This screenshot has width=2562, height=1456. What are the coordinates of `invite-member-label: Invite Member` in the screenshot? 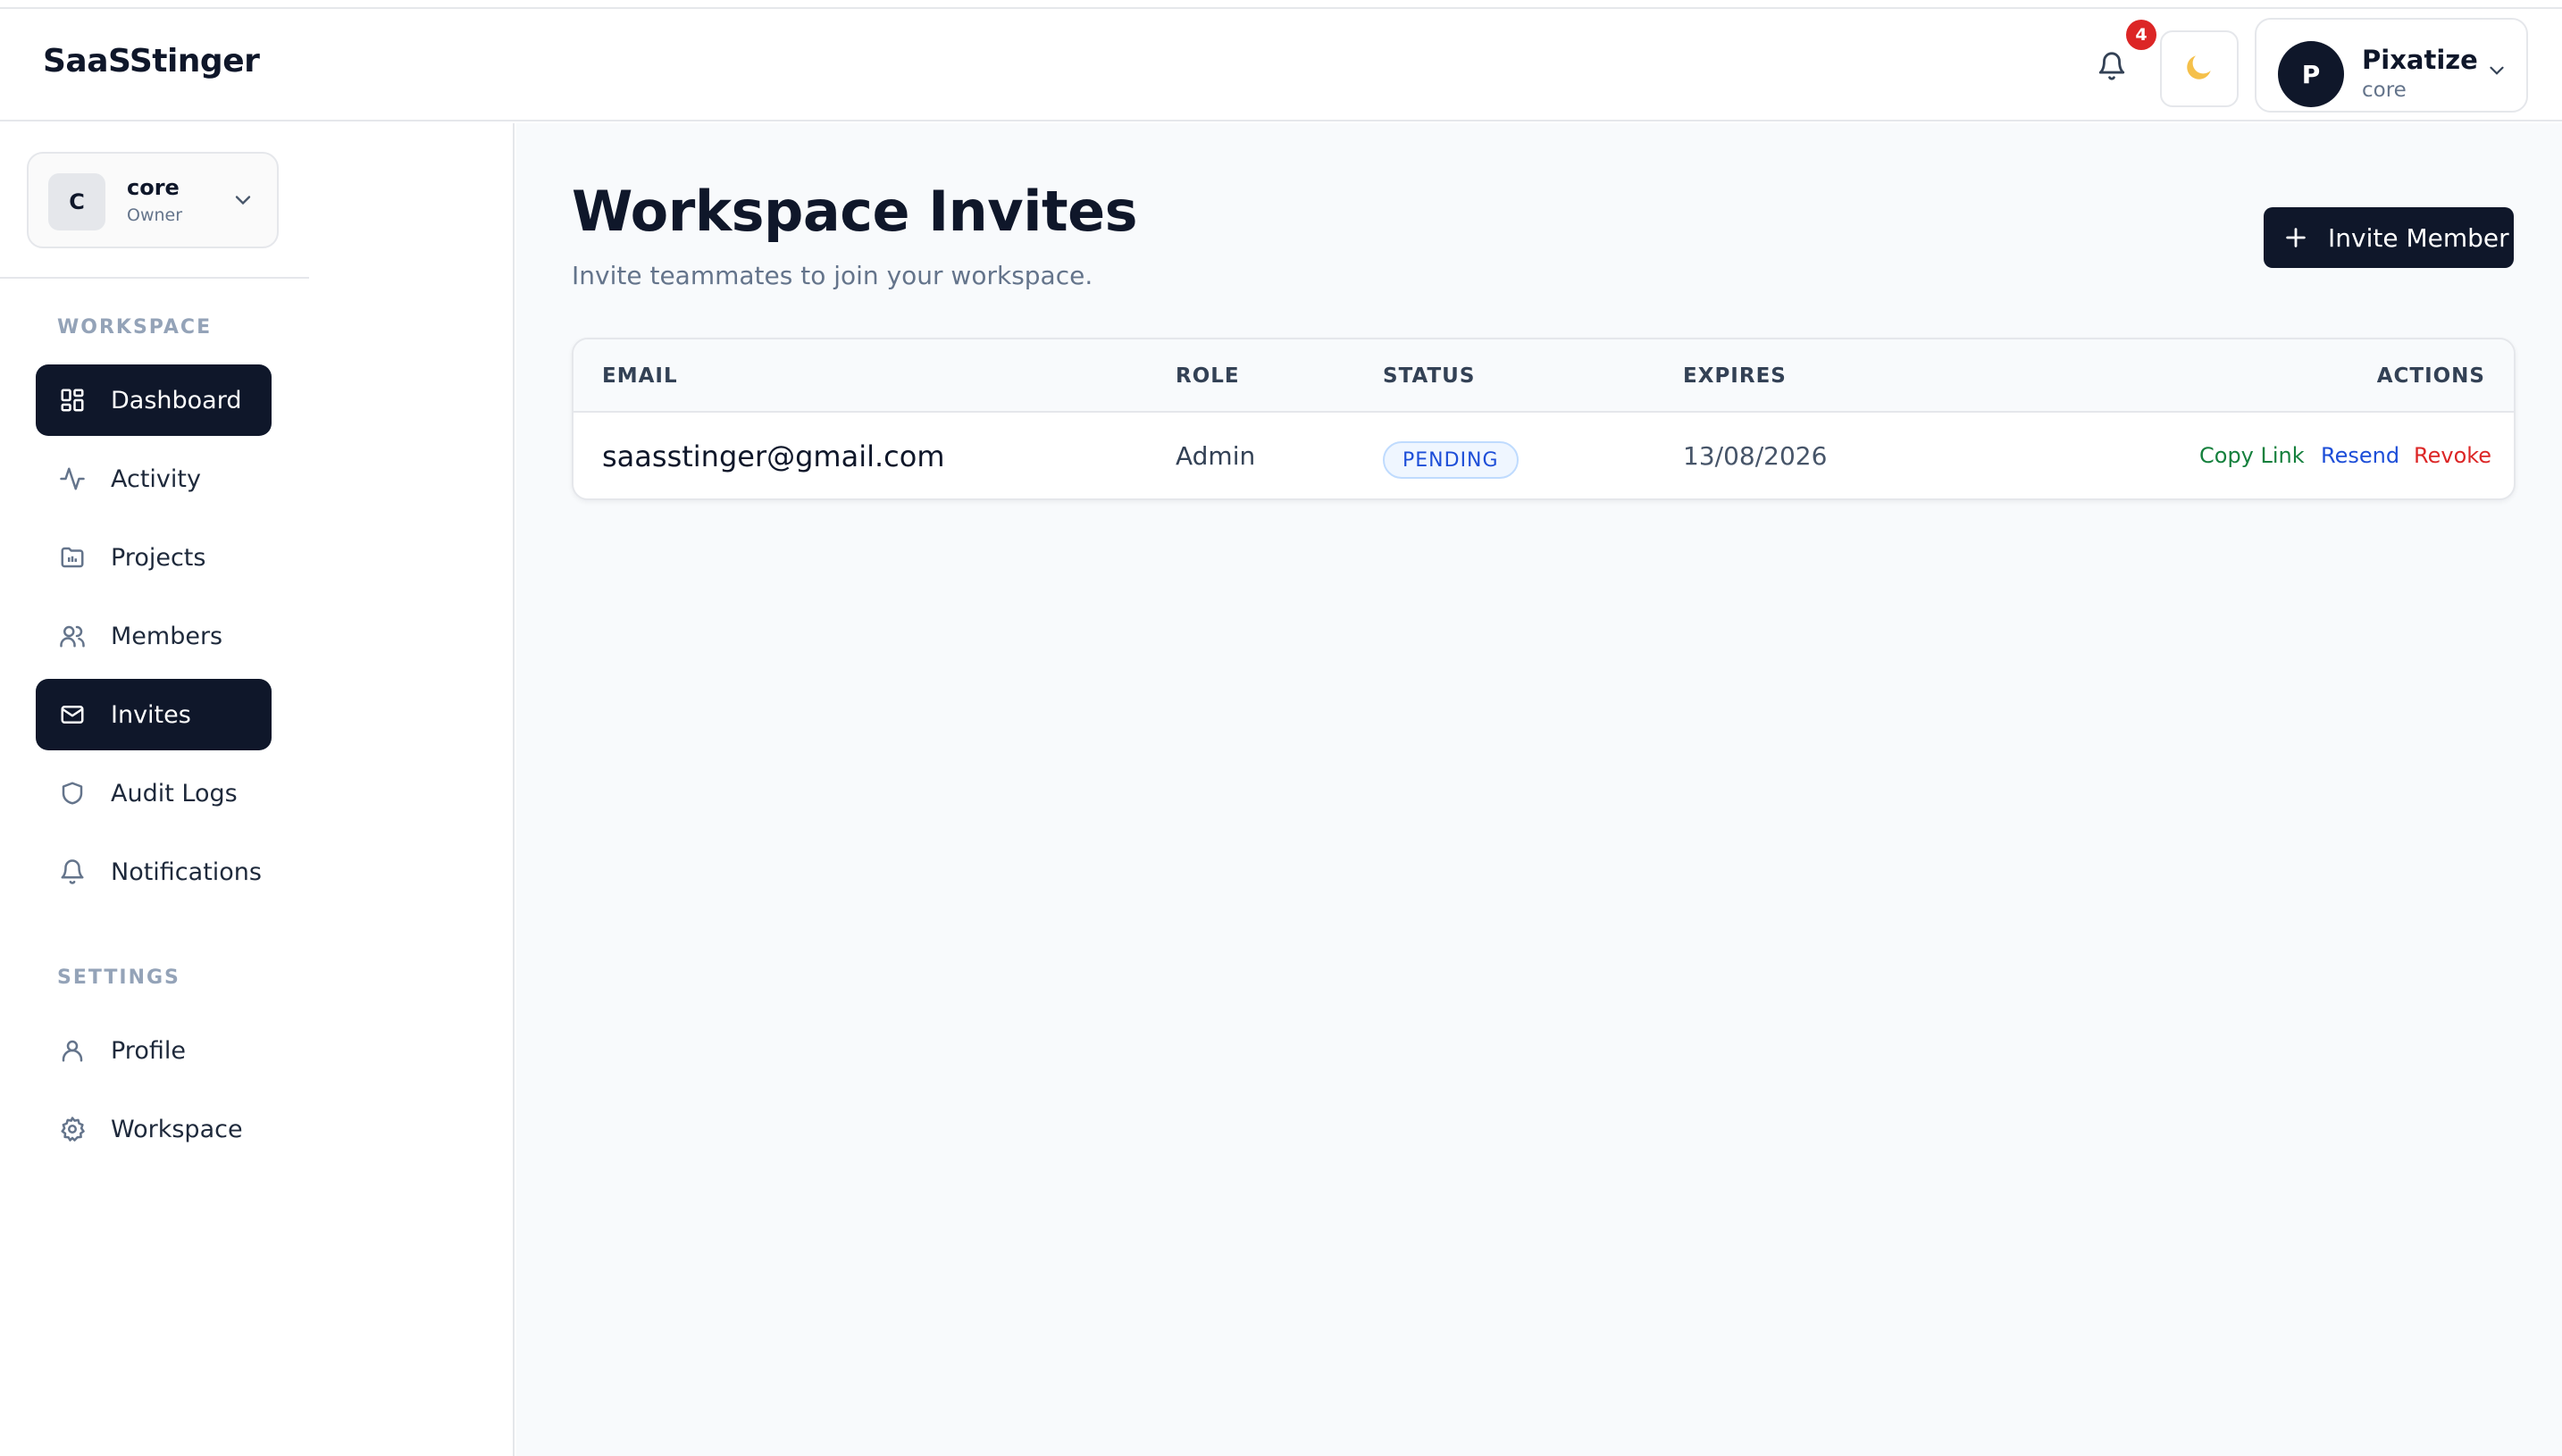 It's located at (2418, 237).